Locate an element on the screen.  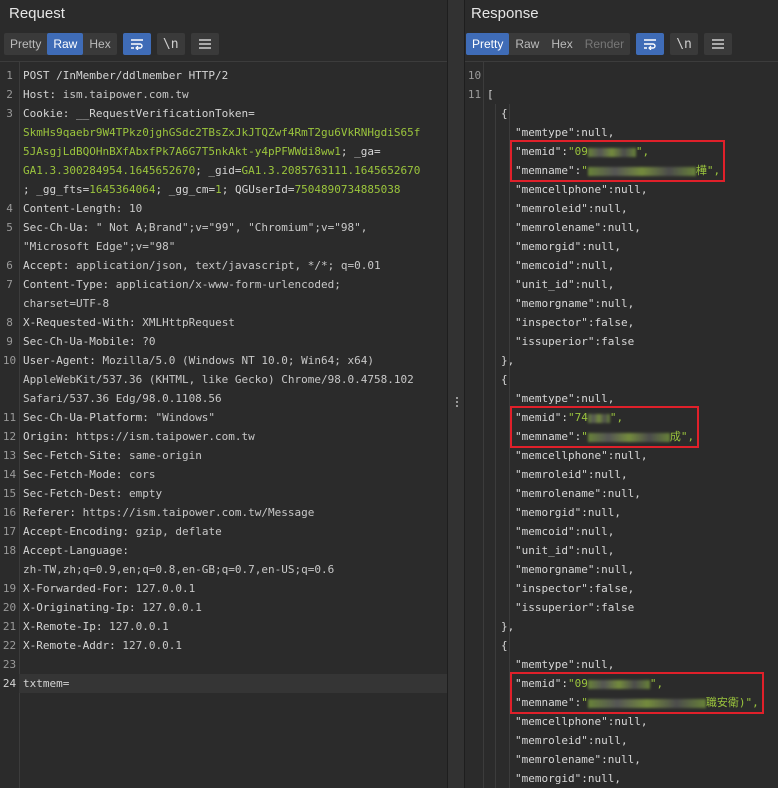
code-token: "Windows" is located at coordinates (185, 417).